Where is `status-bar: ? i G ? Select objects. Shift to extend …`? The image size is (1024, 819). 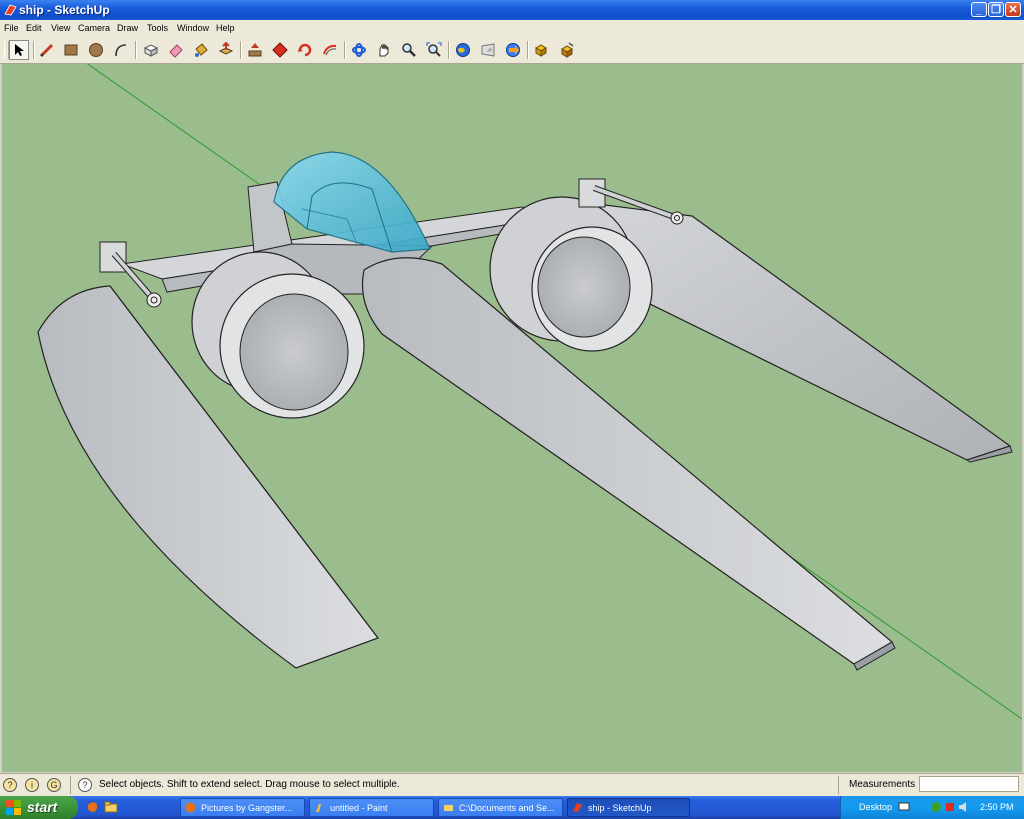
status-bar: ? i G ? Select objects. Shift to extend … is located at coordinates (512, 784).